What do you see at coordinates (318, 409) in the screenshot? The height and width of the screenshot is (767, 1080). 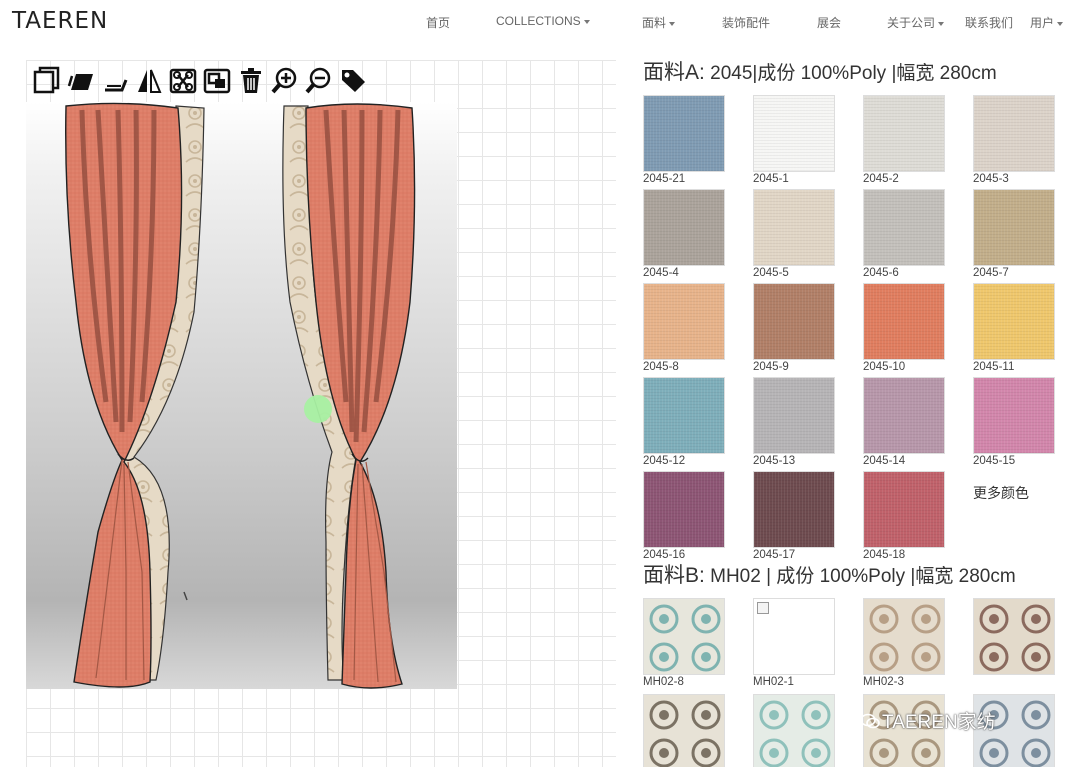 I see `drag-handle` at bounding box center [318, 409].